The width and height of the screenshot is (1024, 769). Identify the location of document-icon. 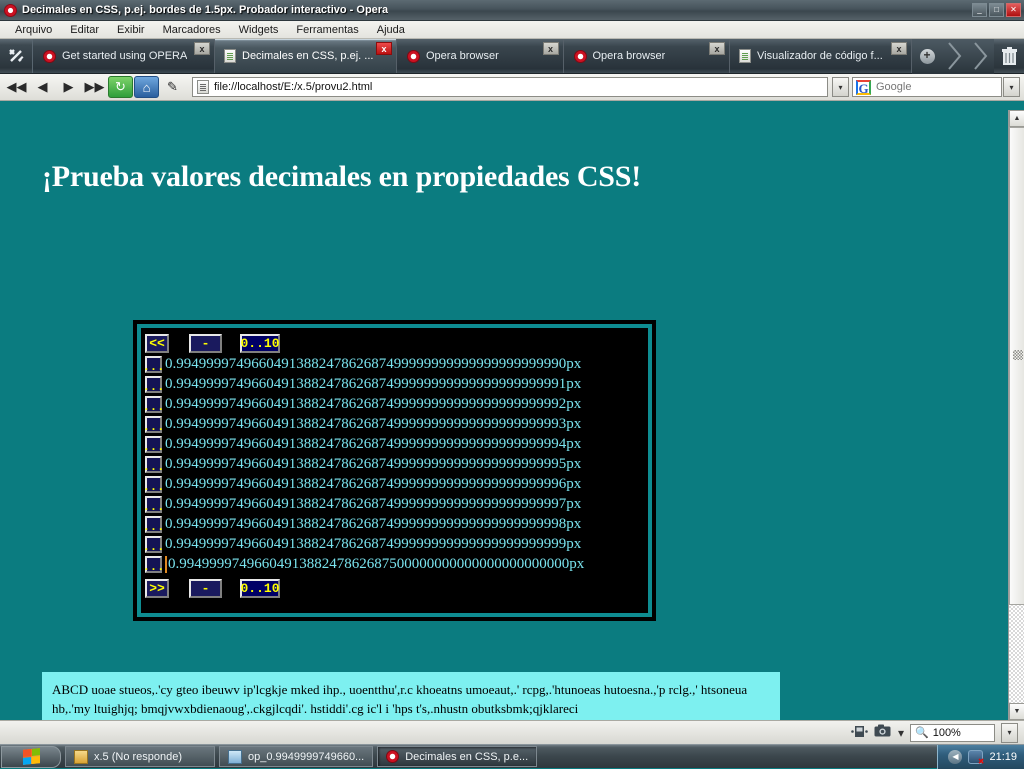
(230, 56).